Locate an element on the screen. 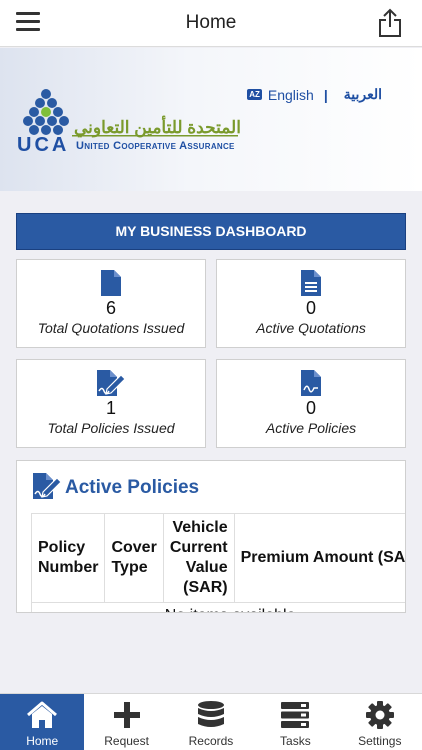 This screenshot has width=422, height=750. card-value: 1 is located at coordinates (110, 408).